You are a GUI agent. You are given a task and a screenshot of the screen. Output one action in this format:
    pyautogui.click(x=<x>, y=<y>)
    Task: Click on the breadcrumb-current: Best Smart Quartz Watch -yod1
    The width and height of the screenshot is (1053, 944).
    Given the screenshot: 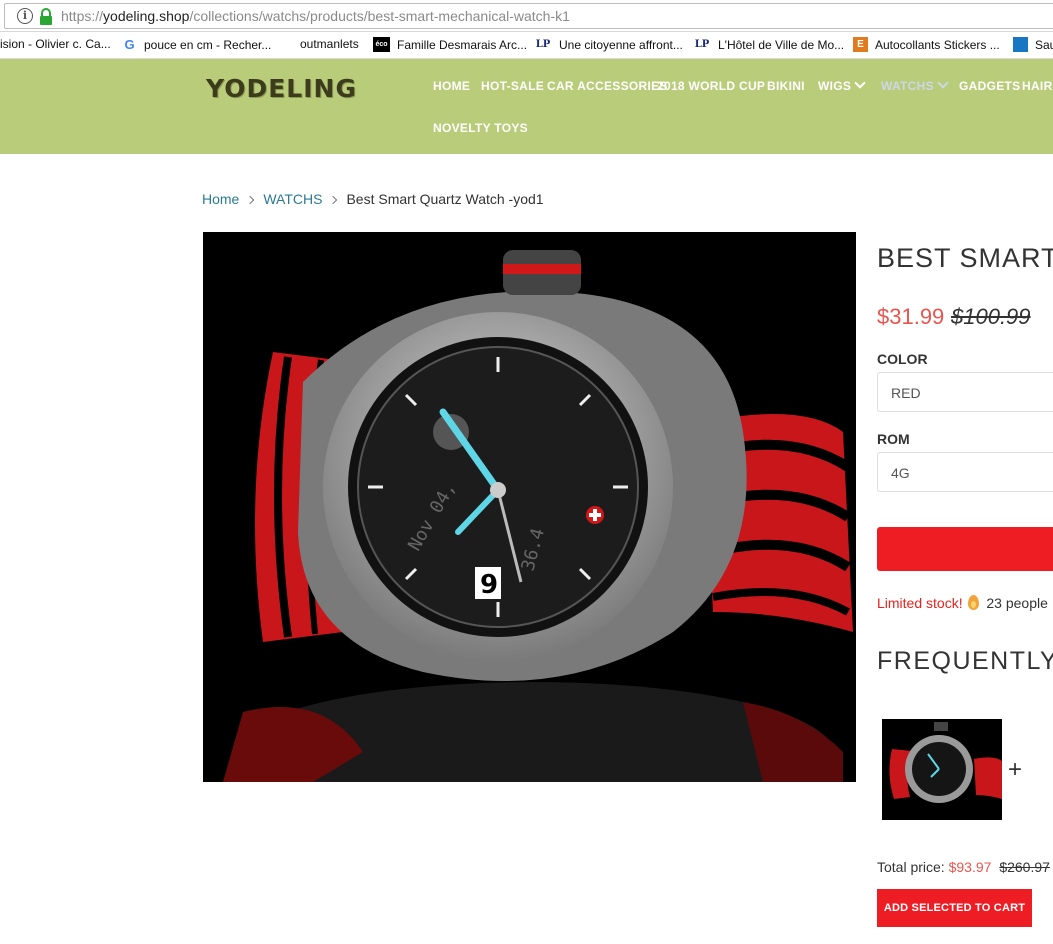 What is the action you would take?
    pyautogui.click(x=445, y=199)
    